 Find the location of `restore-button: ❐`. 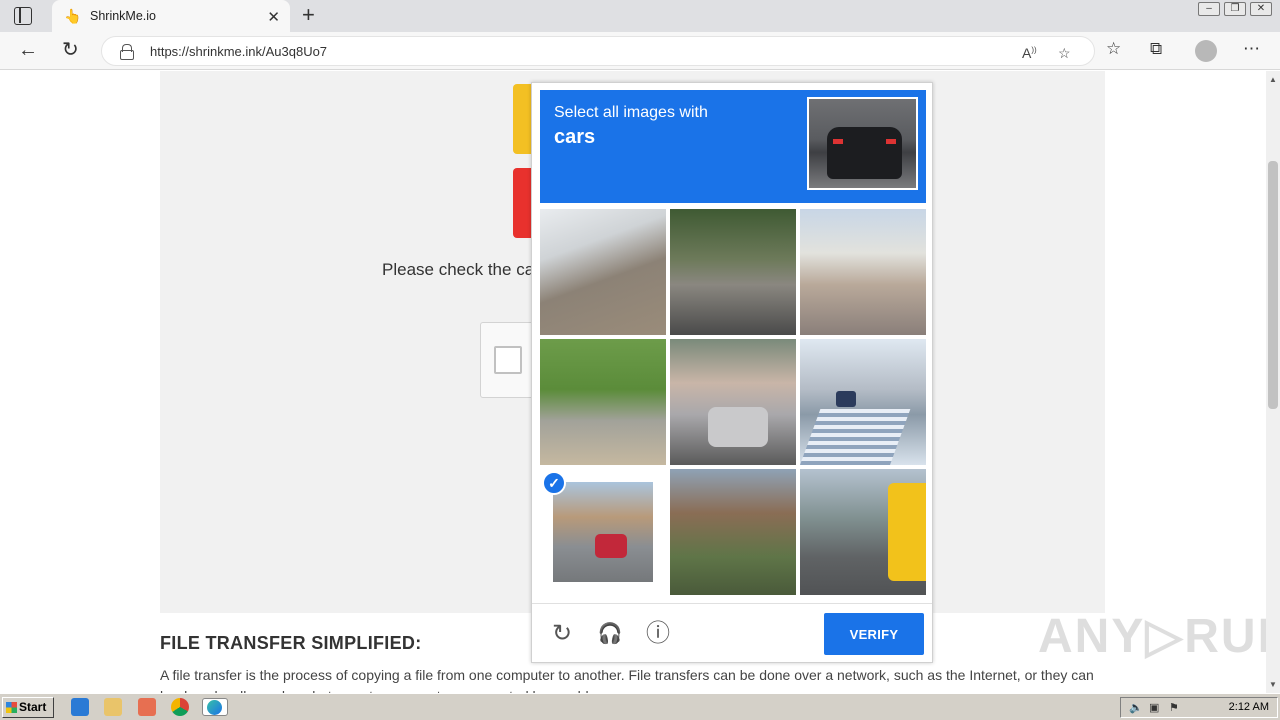

restore-button: ❐ is located at coordinates (1235, 9).